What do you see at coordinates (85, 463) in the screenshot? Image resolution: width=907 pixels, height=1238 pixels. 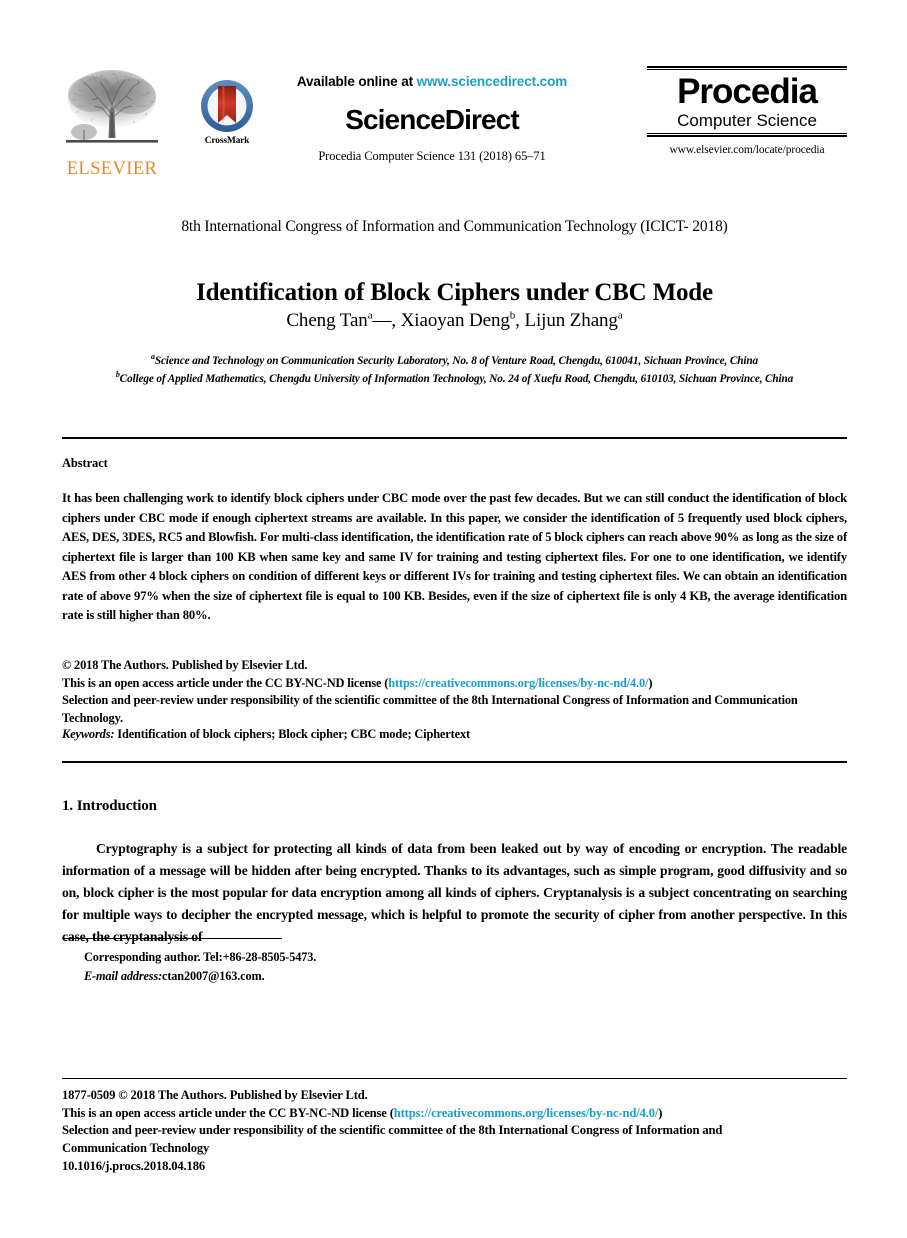 I see `abstract-heading: Abstract` at bounding box center [85, 463].